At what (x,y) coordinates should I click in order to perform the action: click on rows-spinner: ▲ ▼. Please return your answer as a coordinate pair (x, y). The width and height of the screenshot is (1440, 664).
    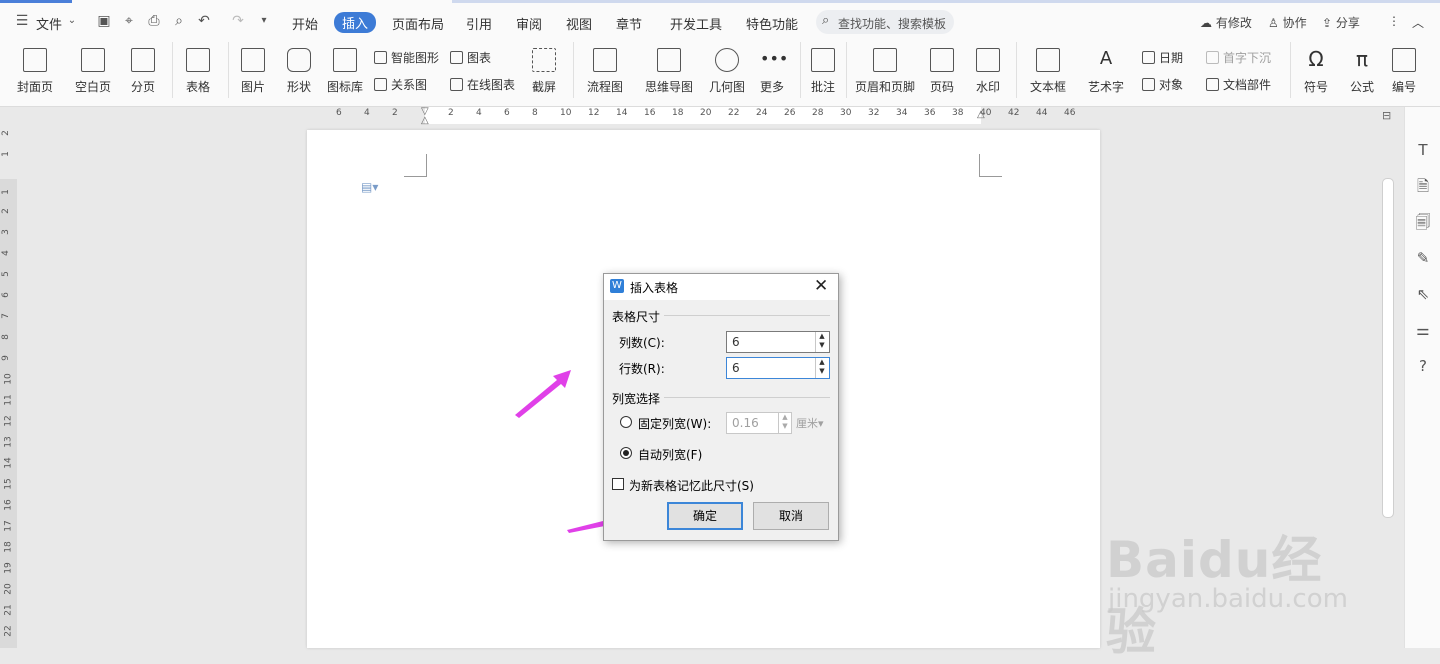
    Looking at the image, I should click on (821, 368).